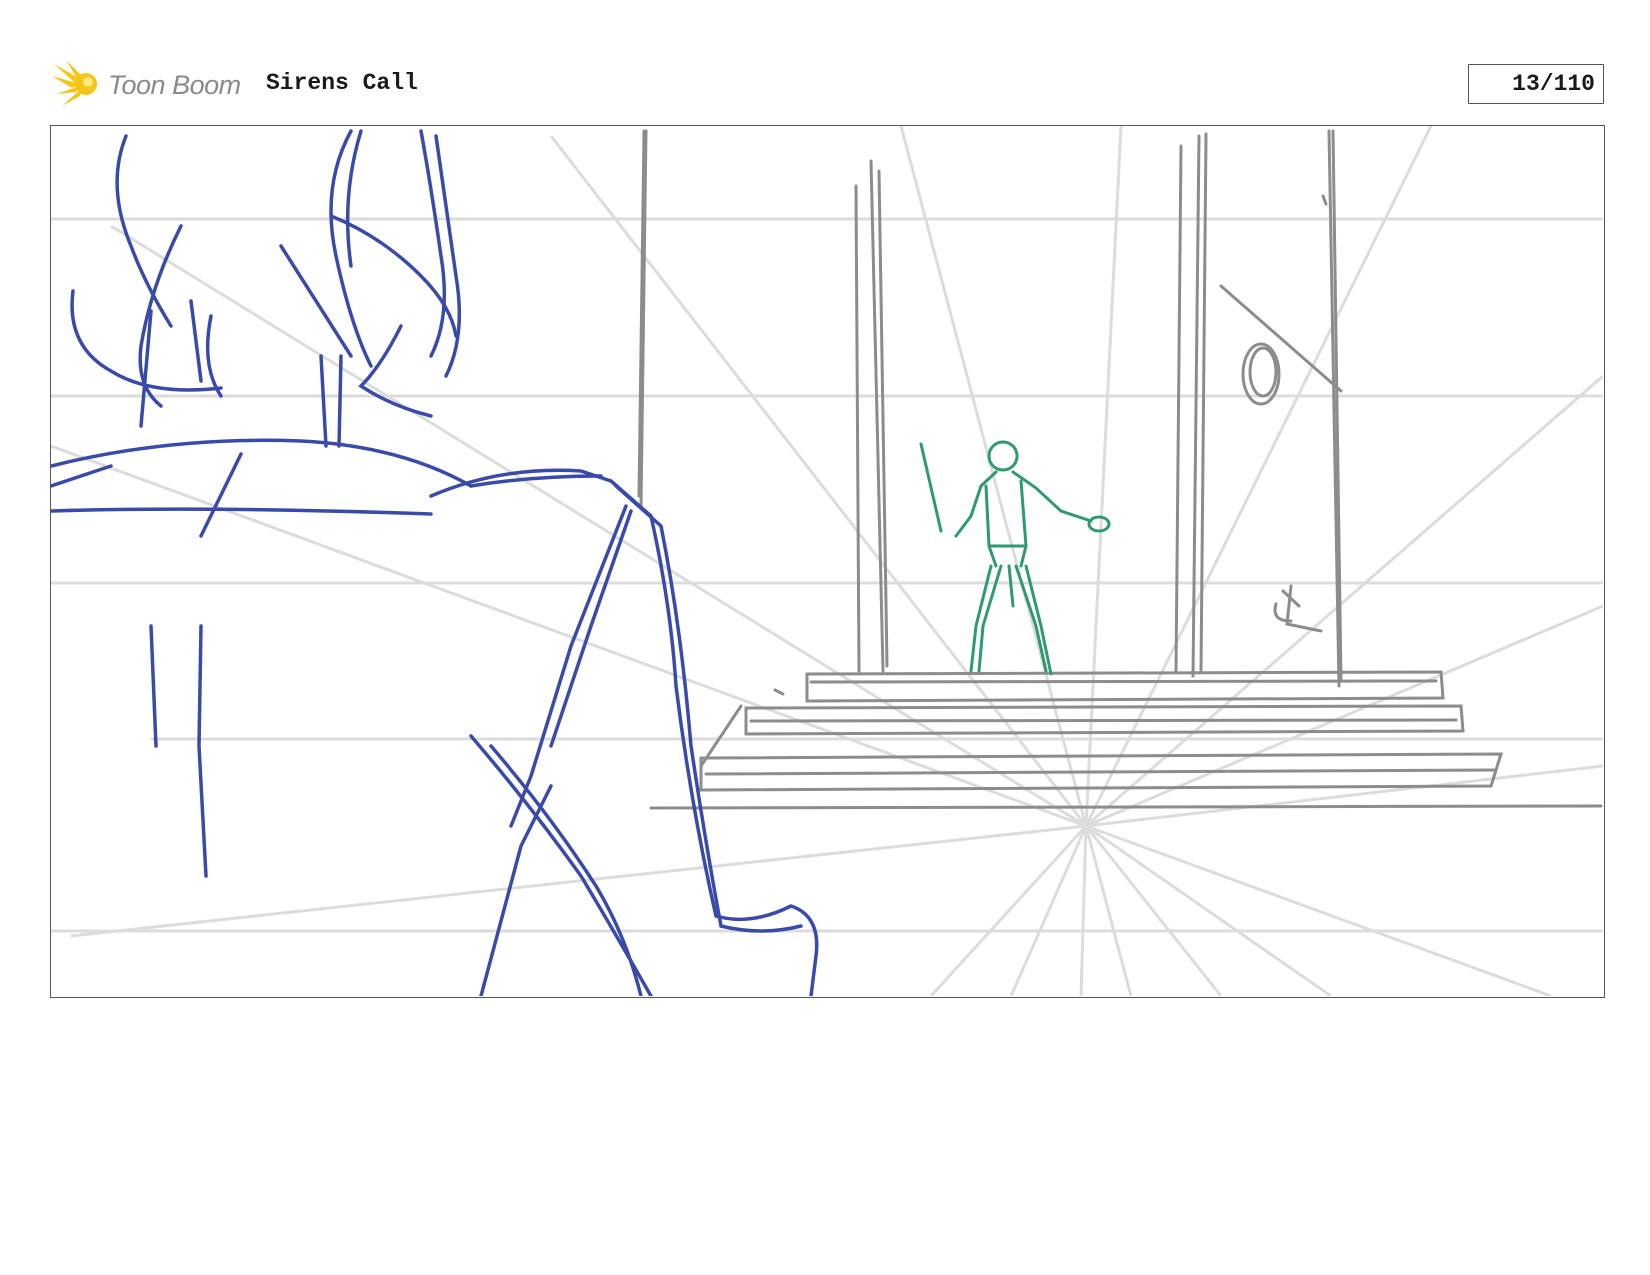 The width and height of the screenshot is (1650, 1275). I want to click on toon-boom-logo: Toon Boom, so click(152, 84).